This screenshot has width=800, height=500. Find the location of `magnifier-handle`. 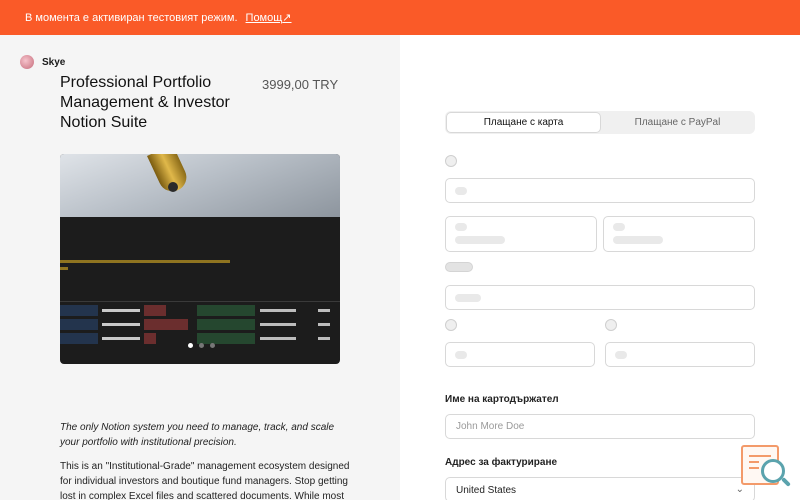

magnifier-handle is located at coordinates (786, 482).